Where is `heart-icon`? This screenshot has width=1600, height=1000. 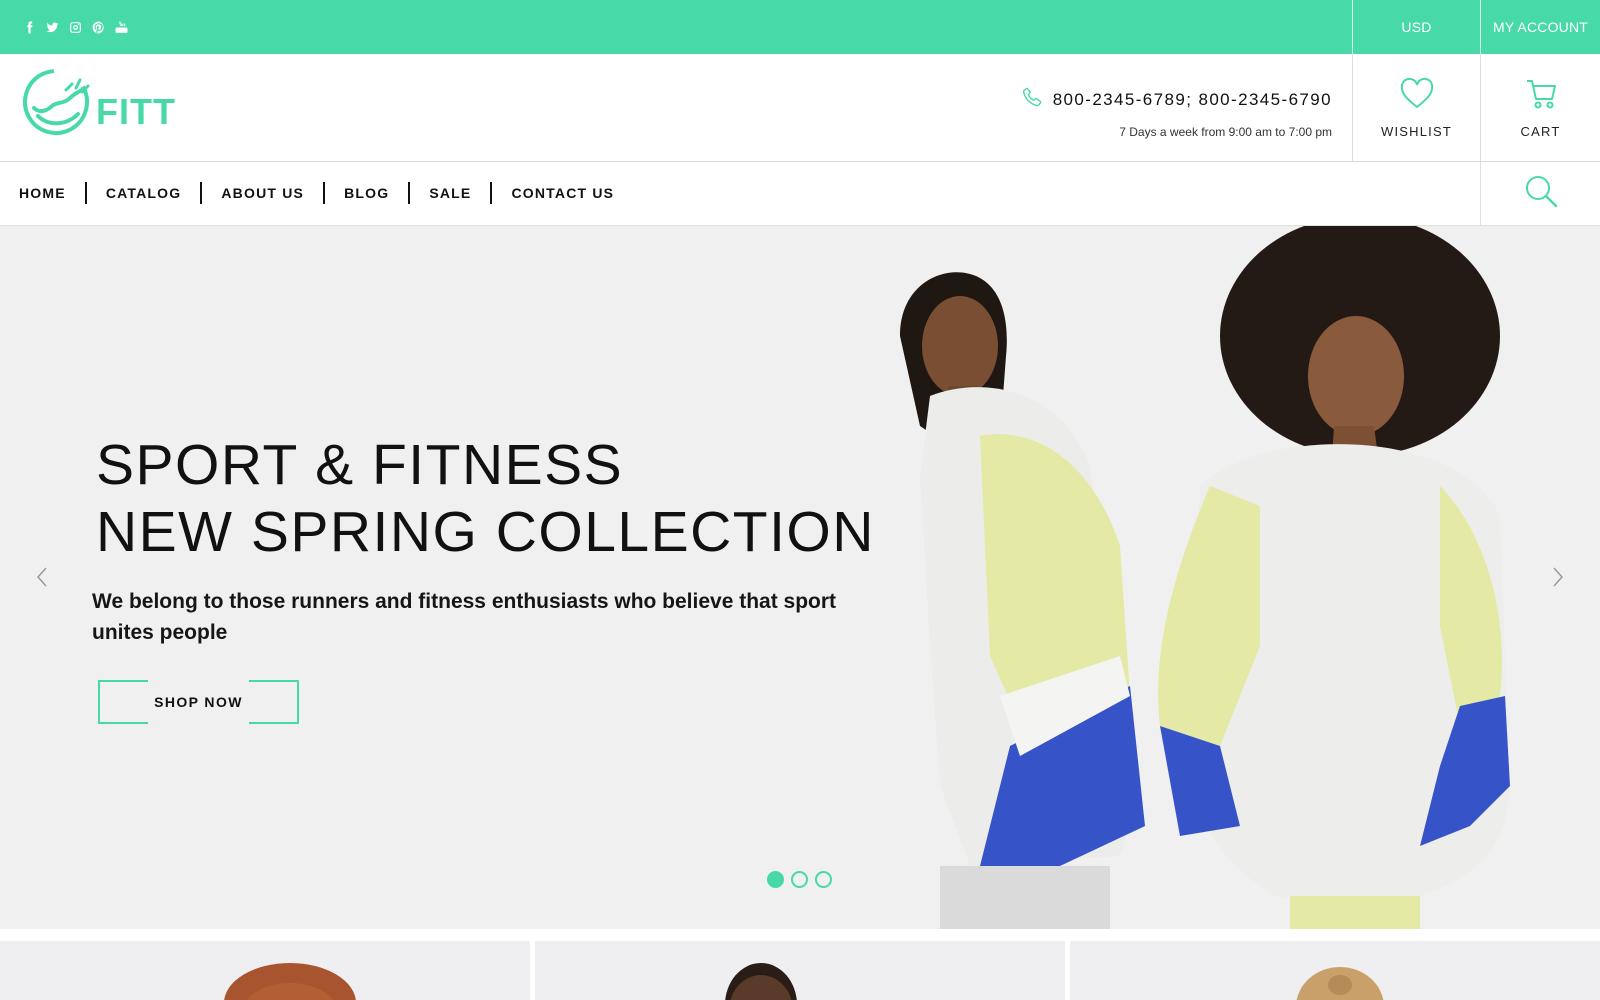
heart-icon is located at coordinates (1417, 96).